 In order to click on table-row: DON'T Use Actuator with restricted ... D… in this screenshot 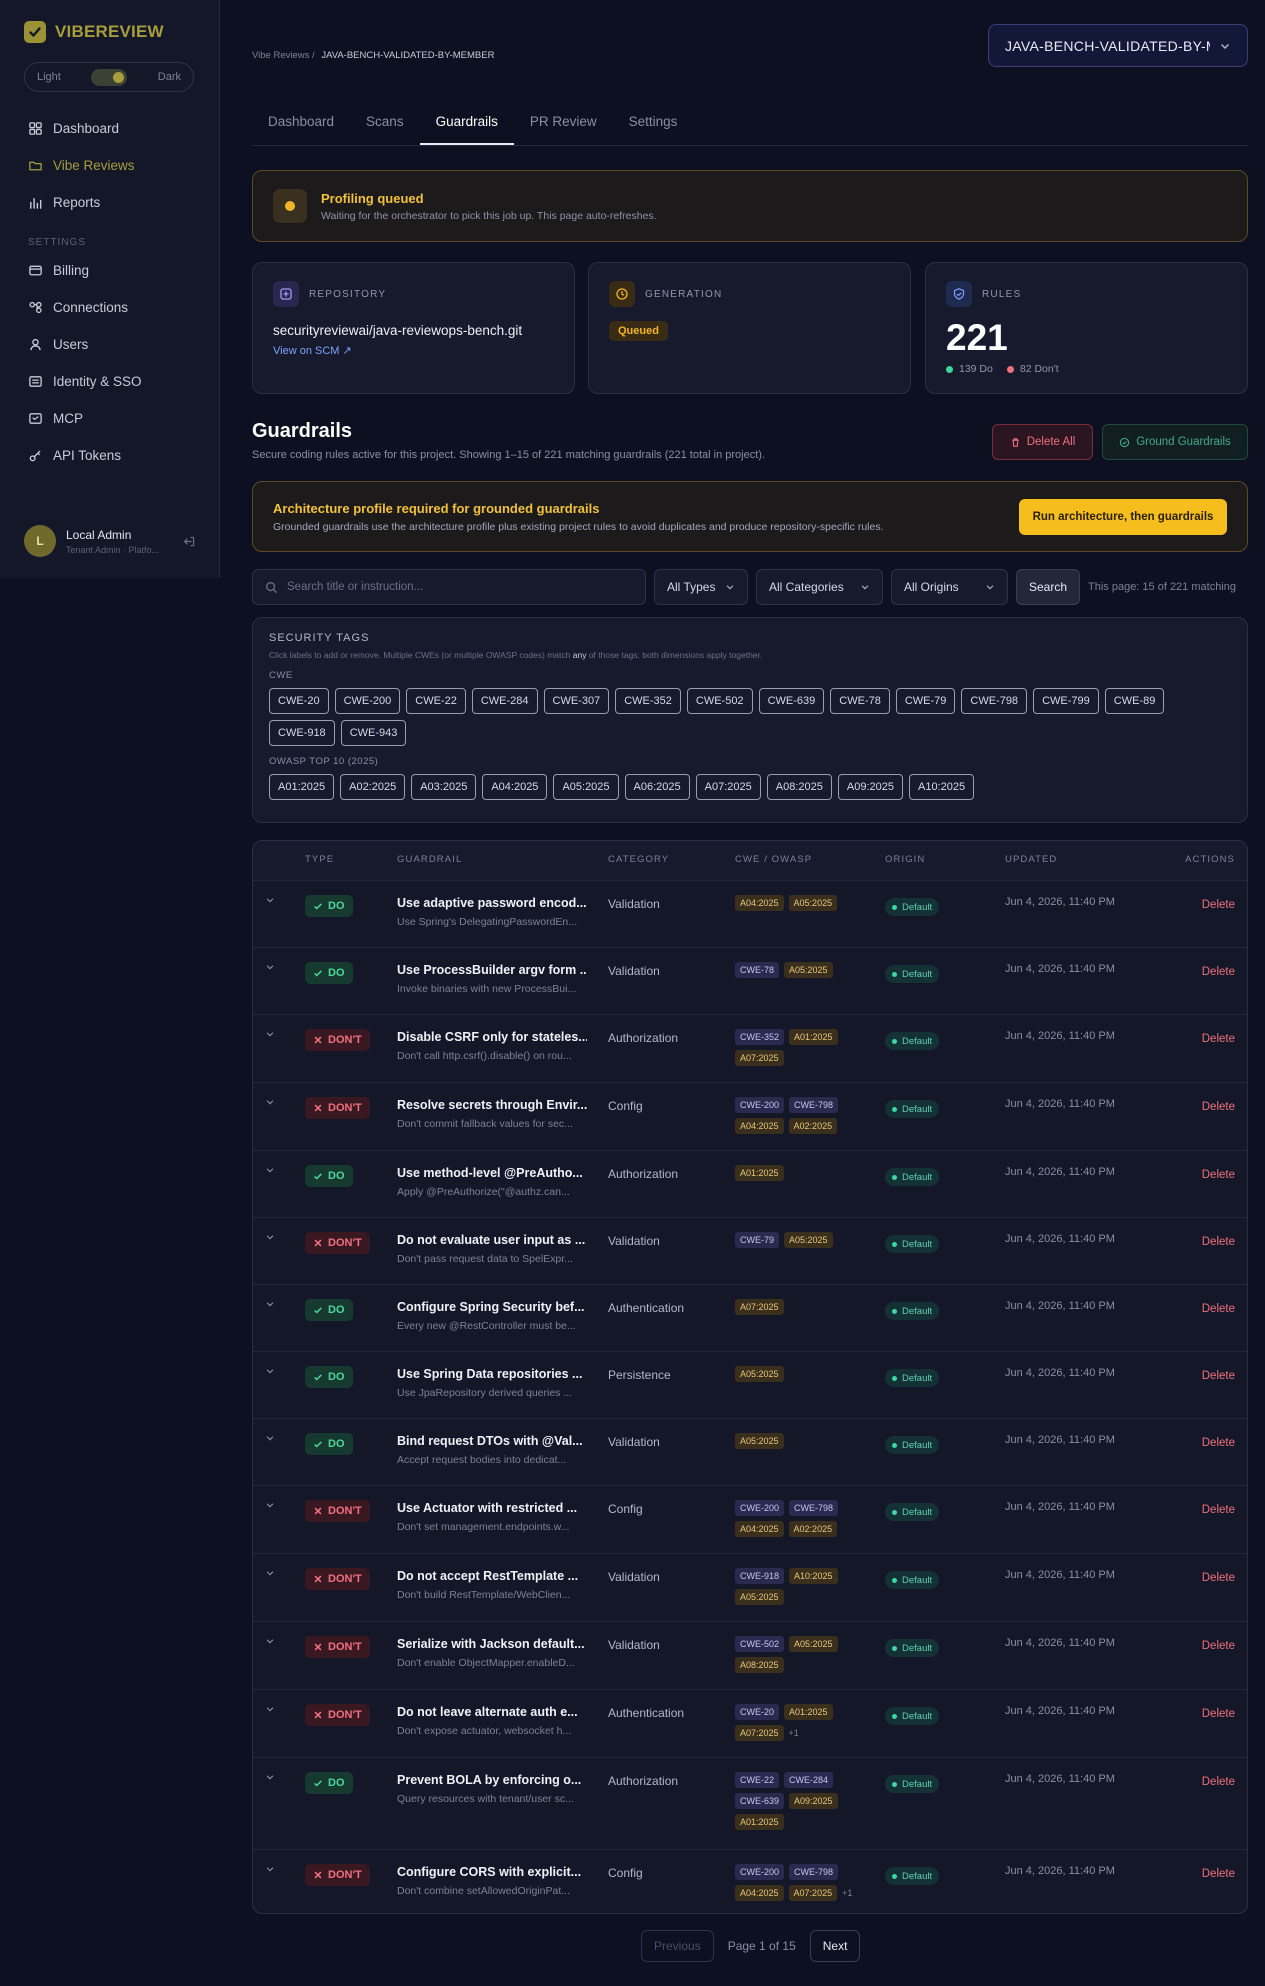, I will do `click(750, 1520)`.